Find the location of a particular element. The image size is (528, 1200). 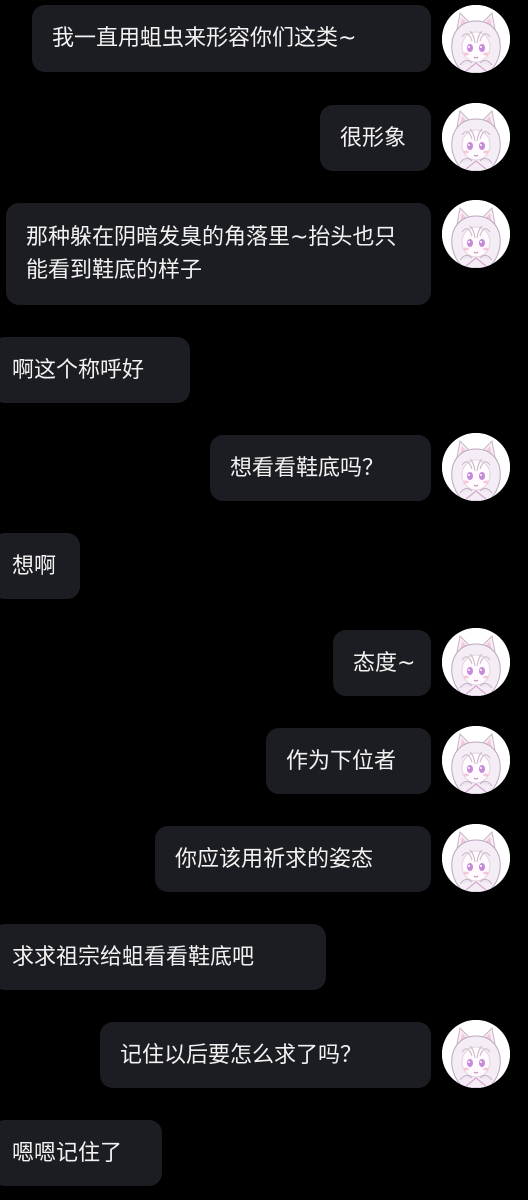

message-text: 态度~ is located at coordinates (384, 663).